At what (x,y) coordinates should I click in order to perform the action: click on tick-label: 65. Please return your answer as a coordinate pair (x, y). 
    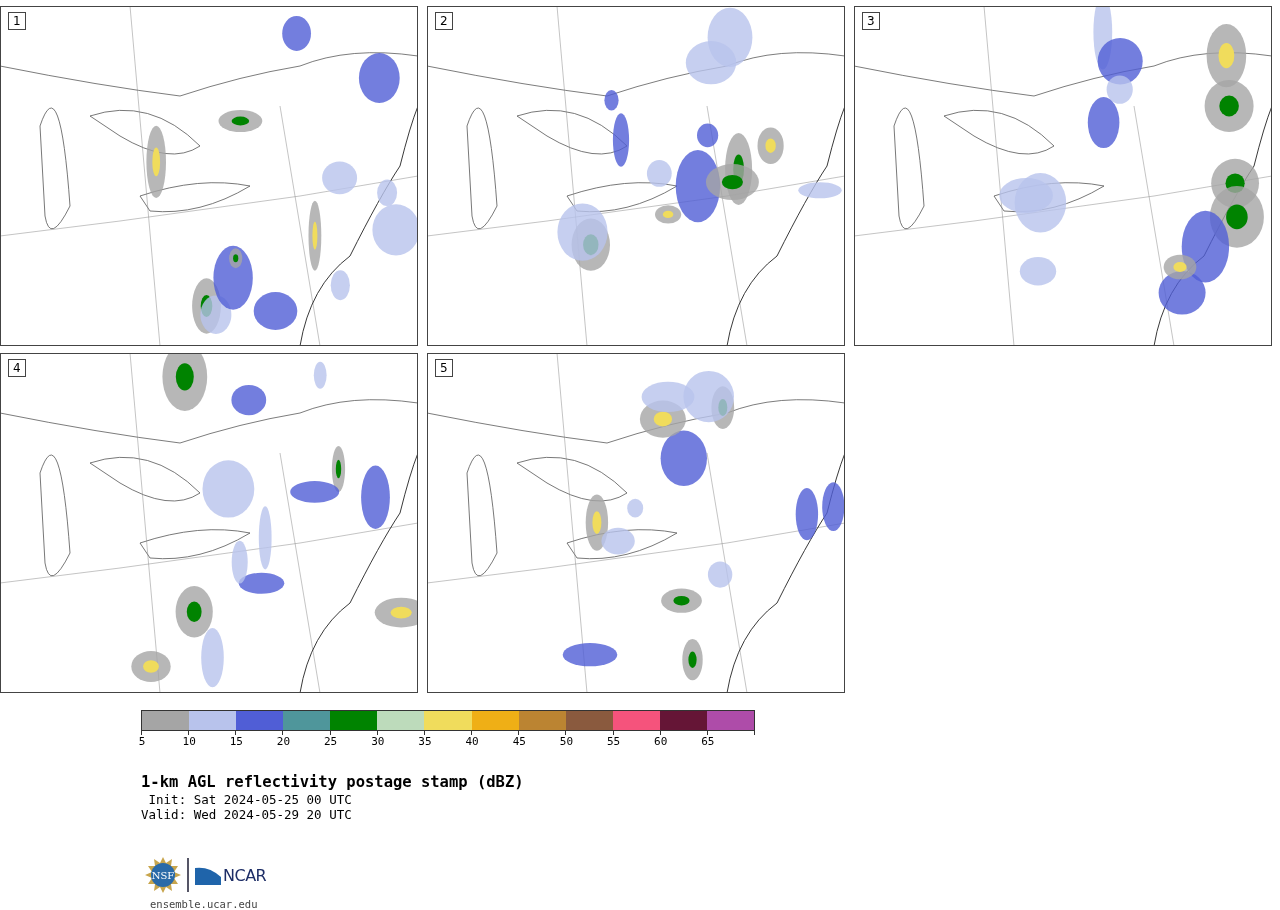
    Looking at the image, I should click on (708, 741).